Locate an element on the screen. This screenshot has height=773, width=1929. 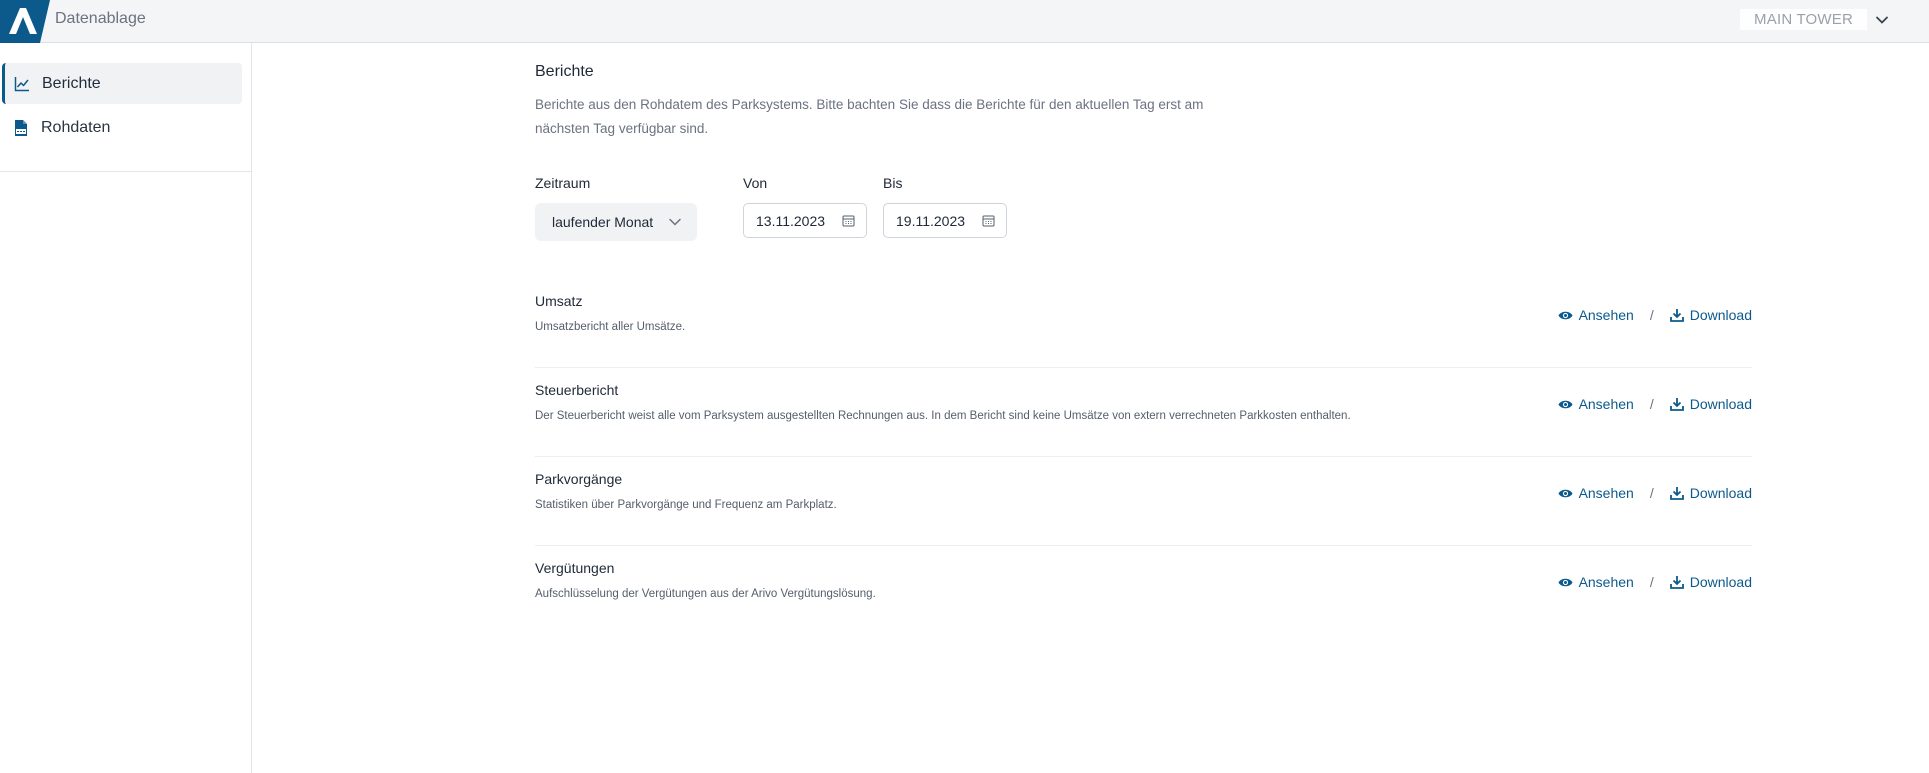
sidebar-item-label: Rohdaten is located at coordinates (76, 127).